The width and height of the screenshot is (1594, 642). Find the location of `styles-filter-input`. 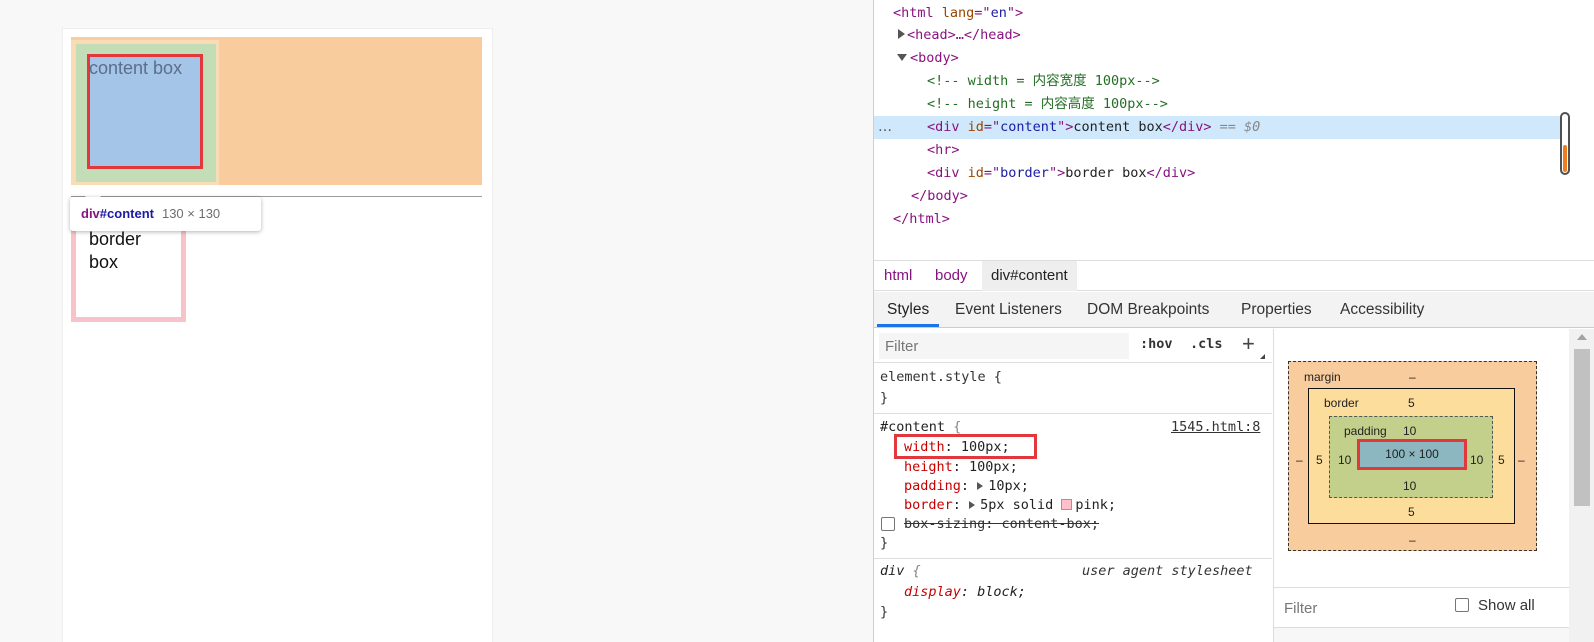

styles-filter-input is located at coordinates (1004, 346).